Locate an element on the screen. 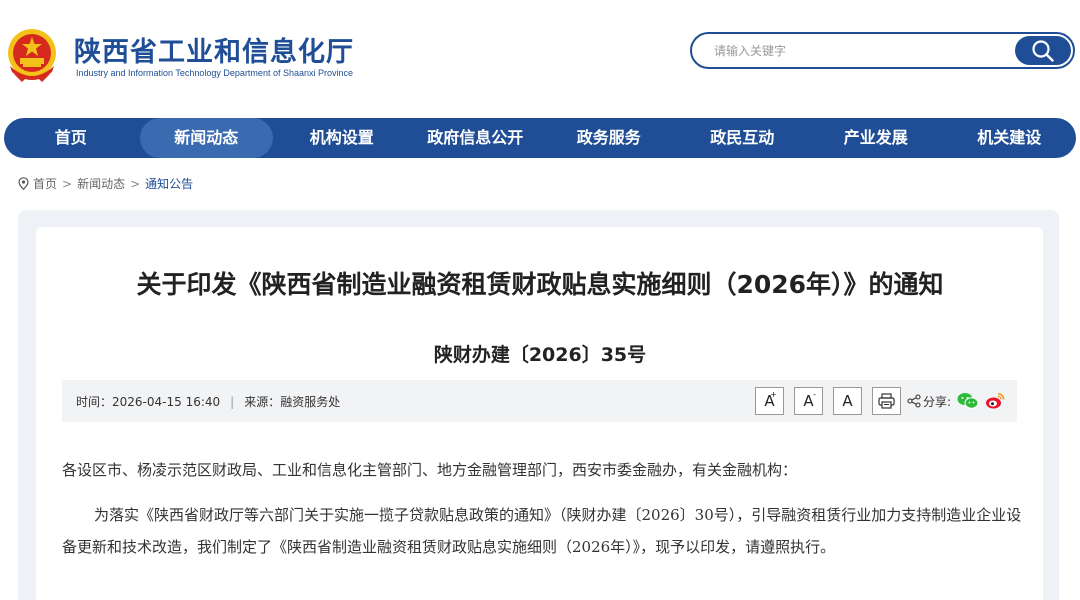 The image size is (1080, 600). nav-item-gov-info: 政府信息公开 is located at coordinates (476, 138).